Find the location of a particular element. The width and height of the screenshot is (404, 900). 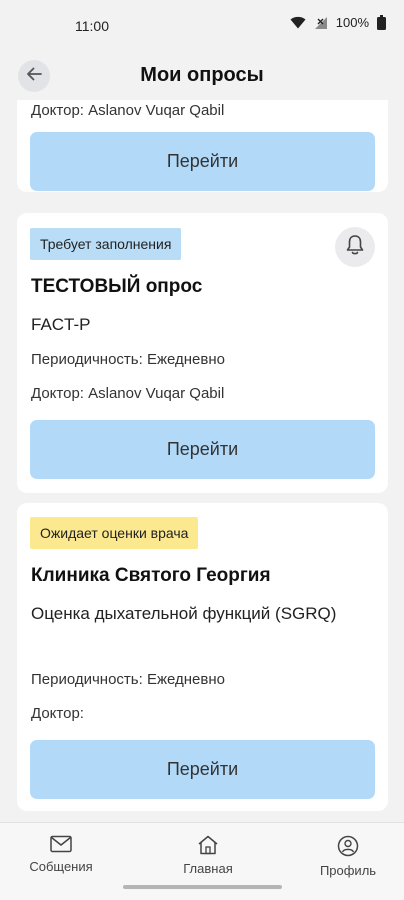

nav-label: Профиль is located at coordinates (348, 870).